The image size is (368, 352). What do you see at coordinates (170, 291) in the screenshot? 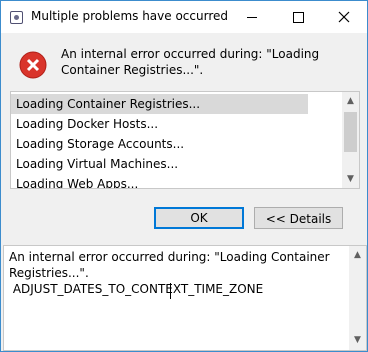
I see `text-caret` at bounding box center [170, 291].